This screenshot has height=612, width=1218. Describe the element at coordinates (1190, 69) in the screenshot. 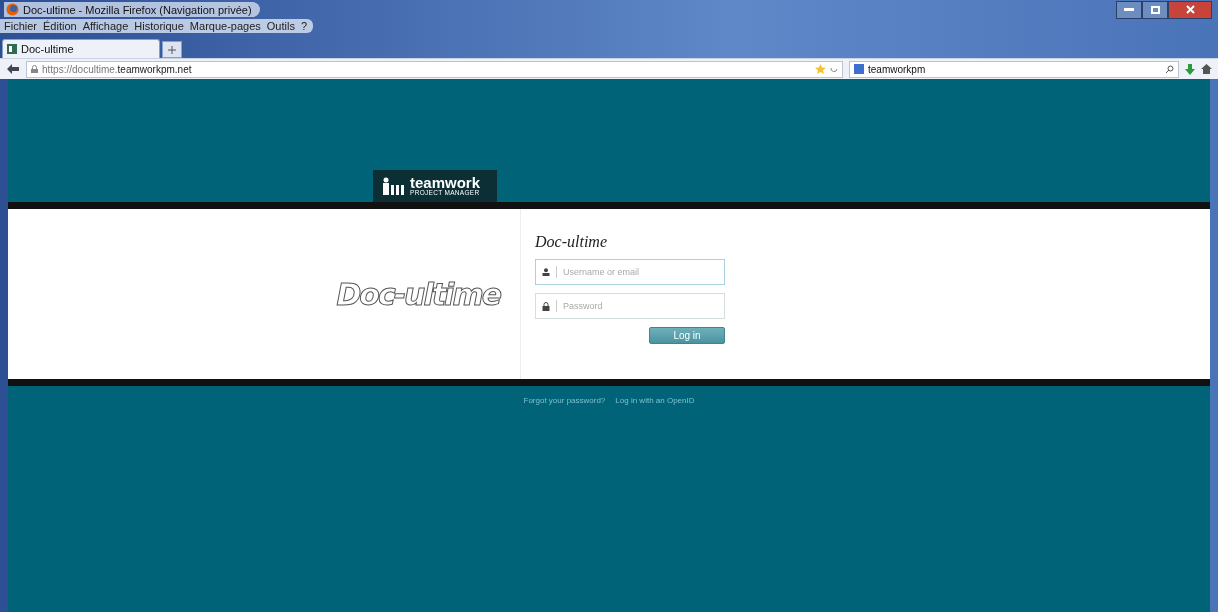

I see `download-arrow-icon` at that location.